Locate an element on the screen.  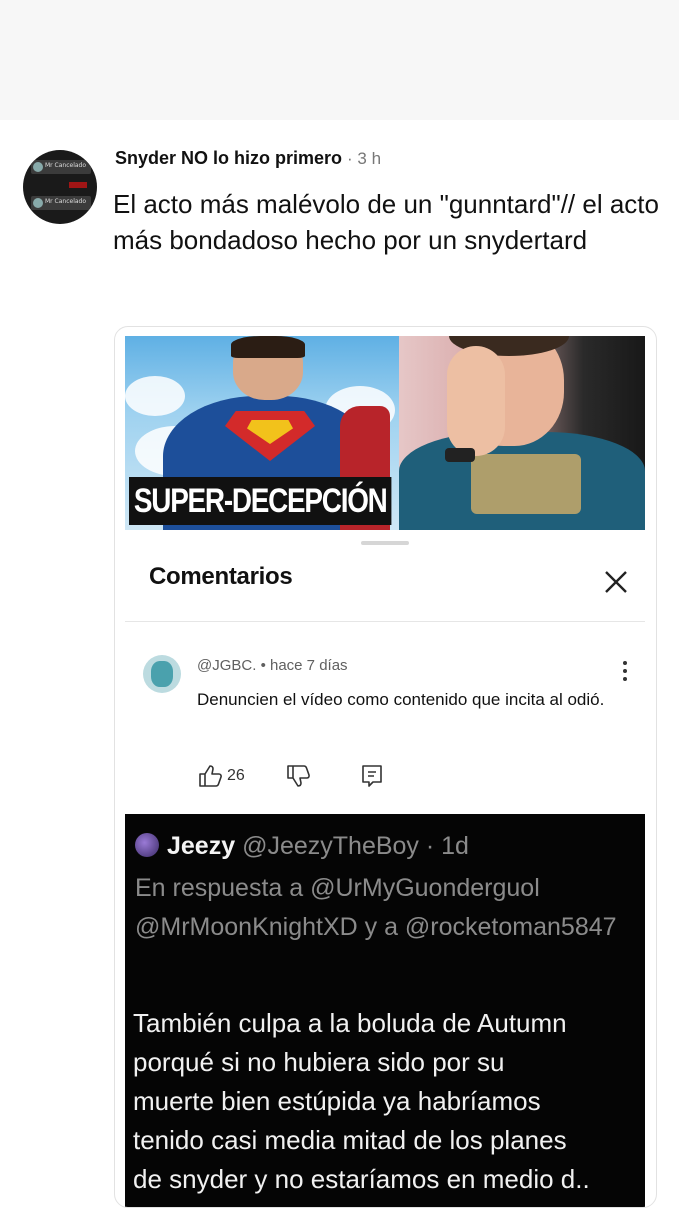
tweet-name: Jeezy is located at coordinates (201, 846).